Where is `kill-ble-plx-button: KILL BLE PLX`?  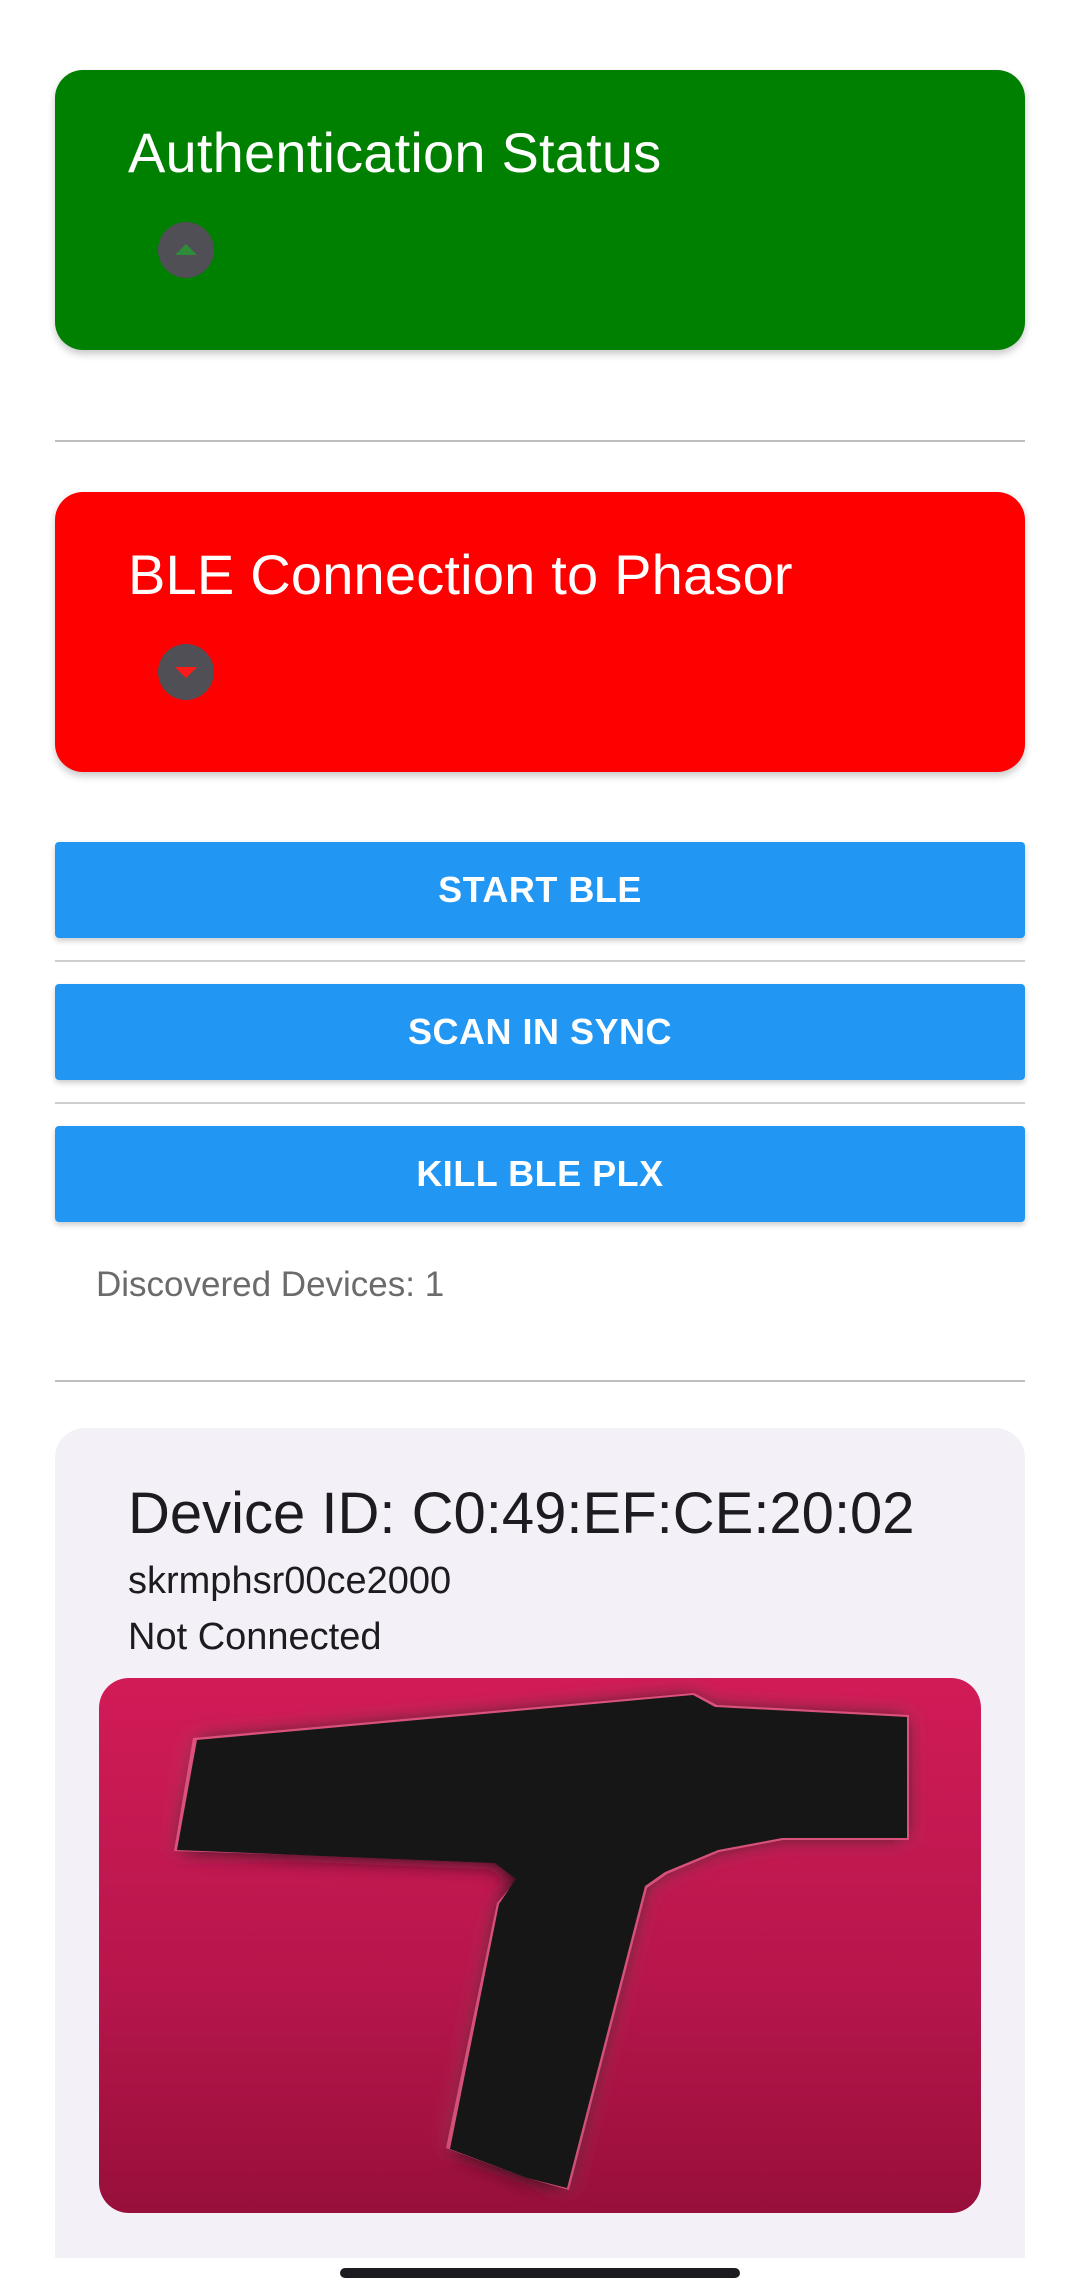 kill-ble-plx-button: KILL BLE PLX is located at coordinates (540, 1174).